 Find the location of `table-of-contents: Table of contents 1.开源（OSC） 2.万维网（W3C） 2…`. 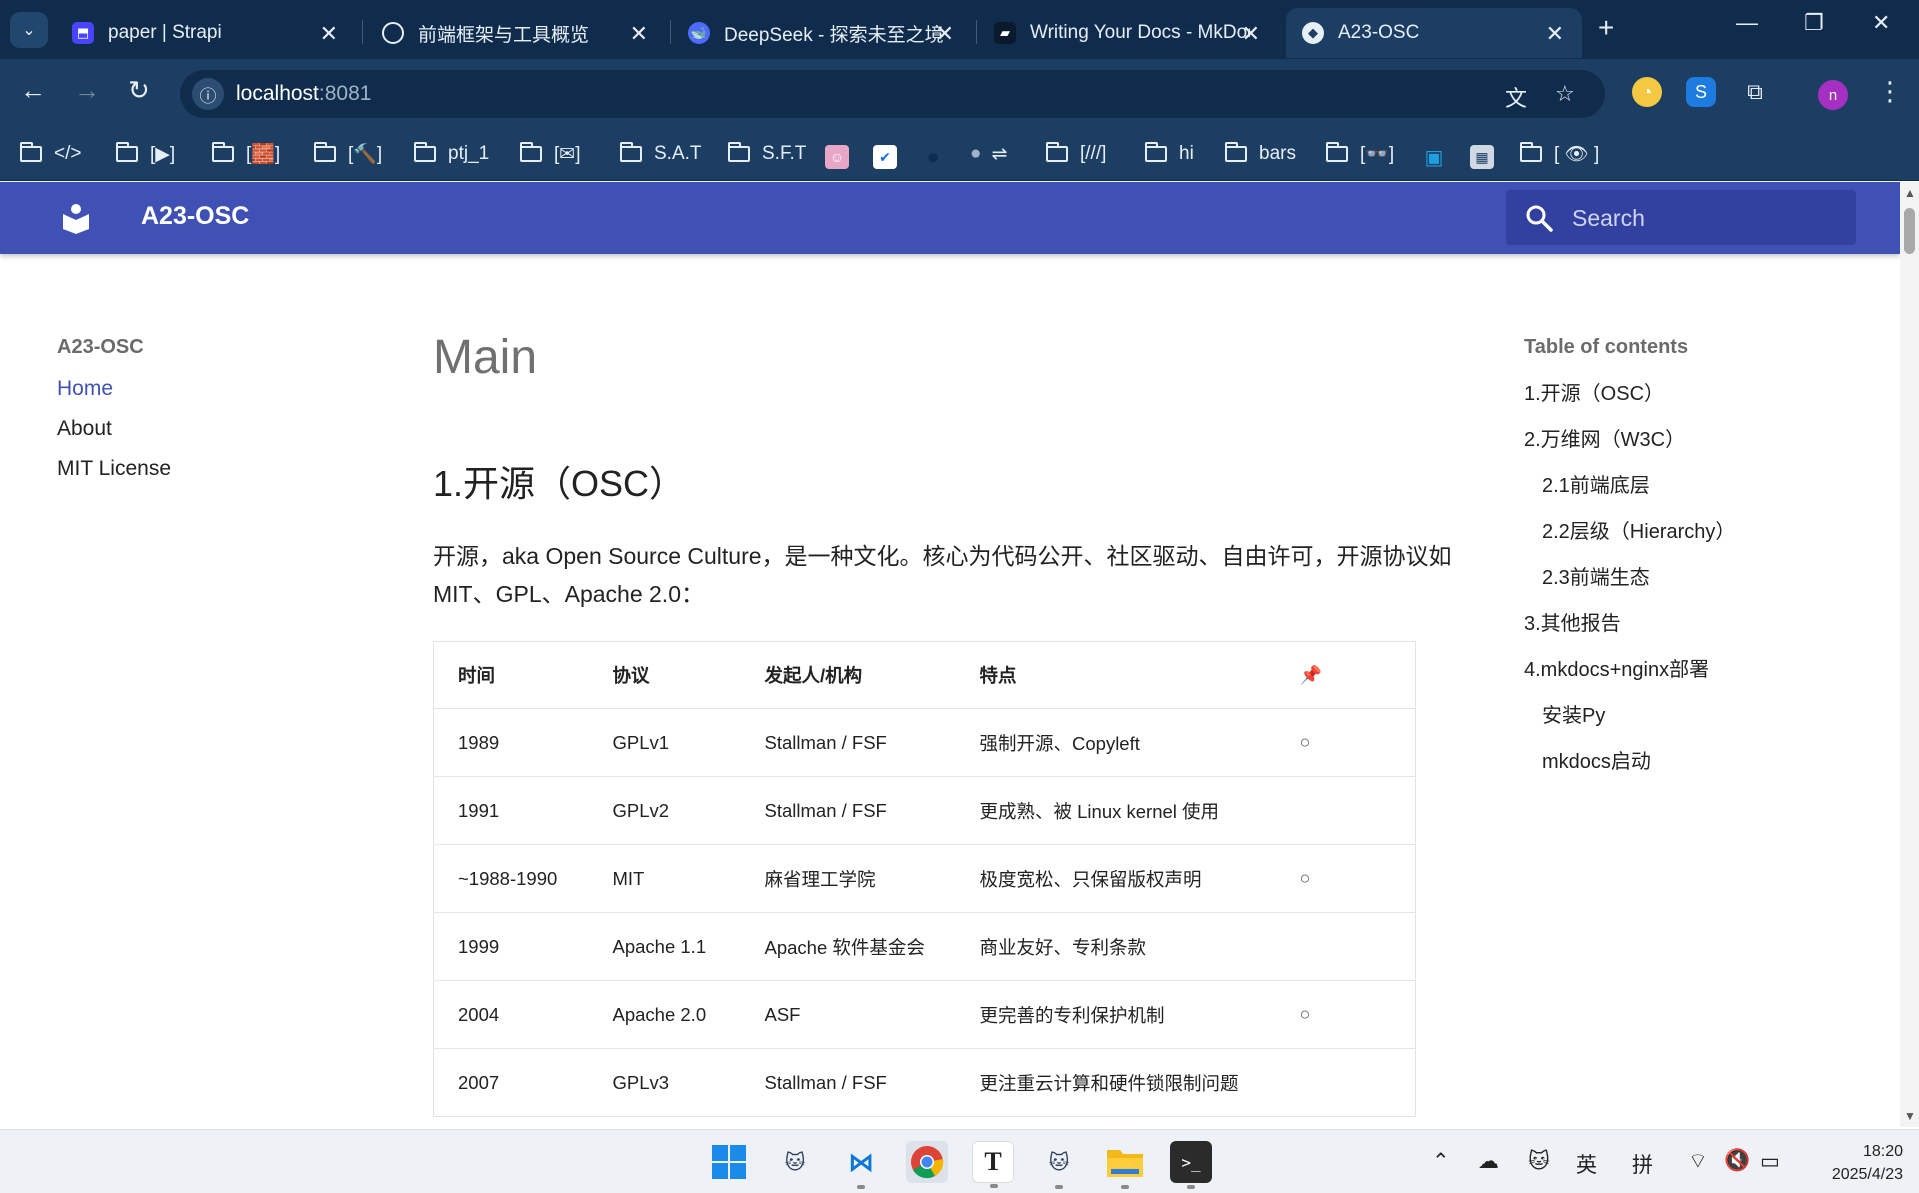

table-of-contents: Table of contents 1.开源（OSC） 2.万维网（W3C） 2… is located at coordinates (1629, 563).